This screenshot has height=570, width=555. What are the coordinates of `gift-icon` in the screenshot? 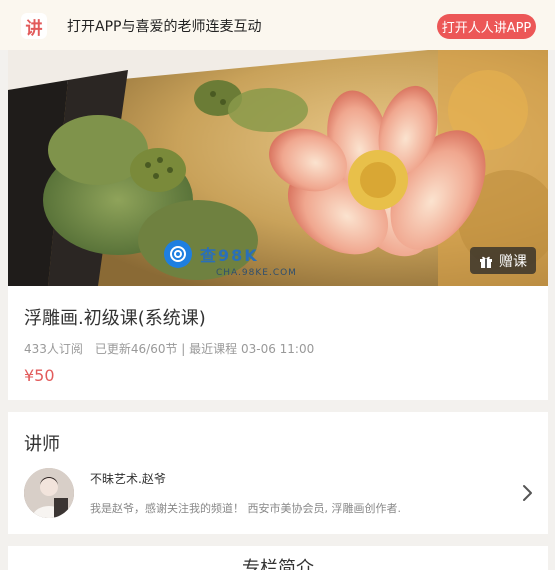 It's located at (486, 261).